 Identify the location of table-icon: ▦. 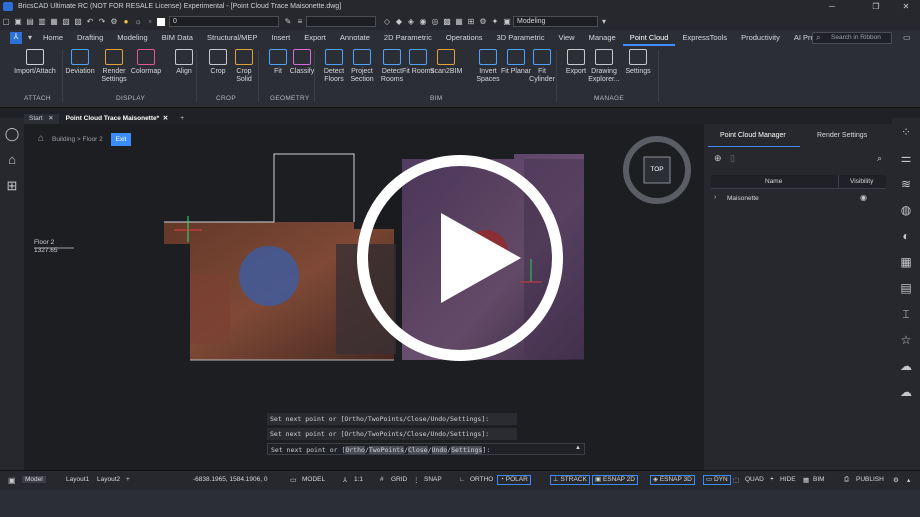
(459, 22).